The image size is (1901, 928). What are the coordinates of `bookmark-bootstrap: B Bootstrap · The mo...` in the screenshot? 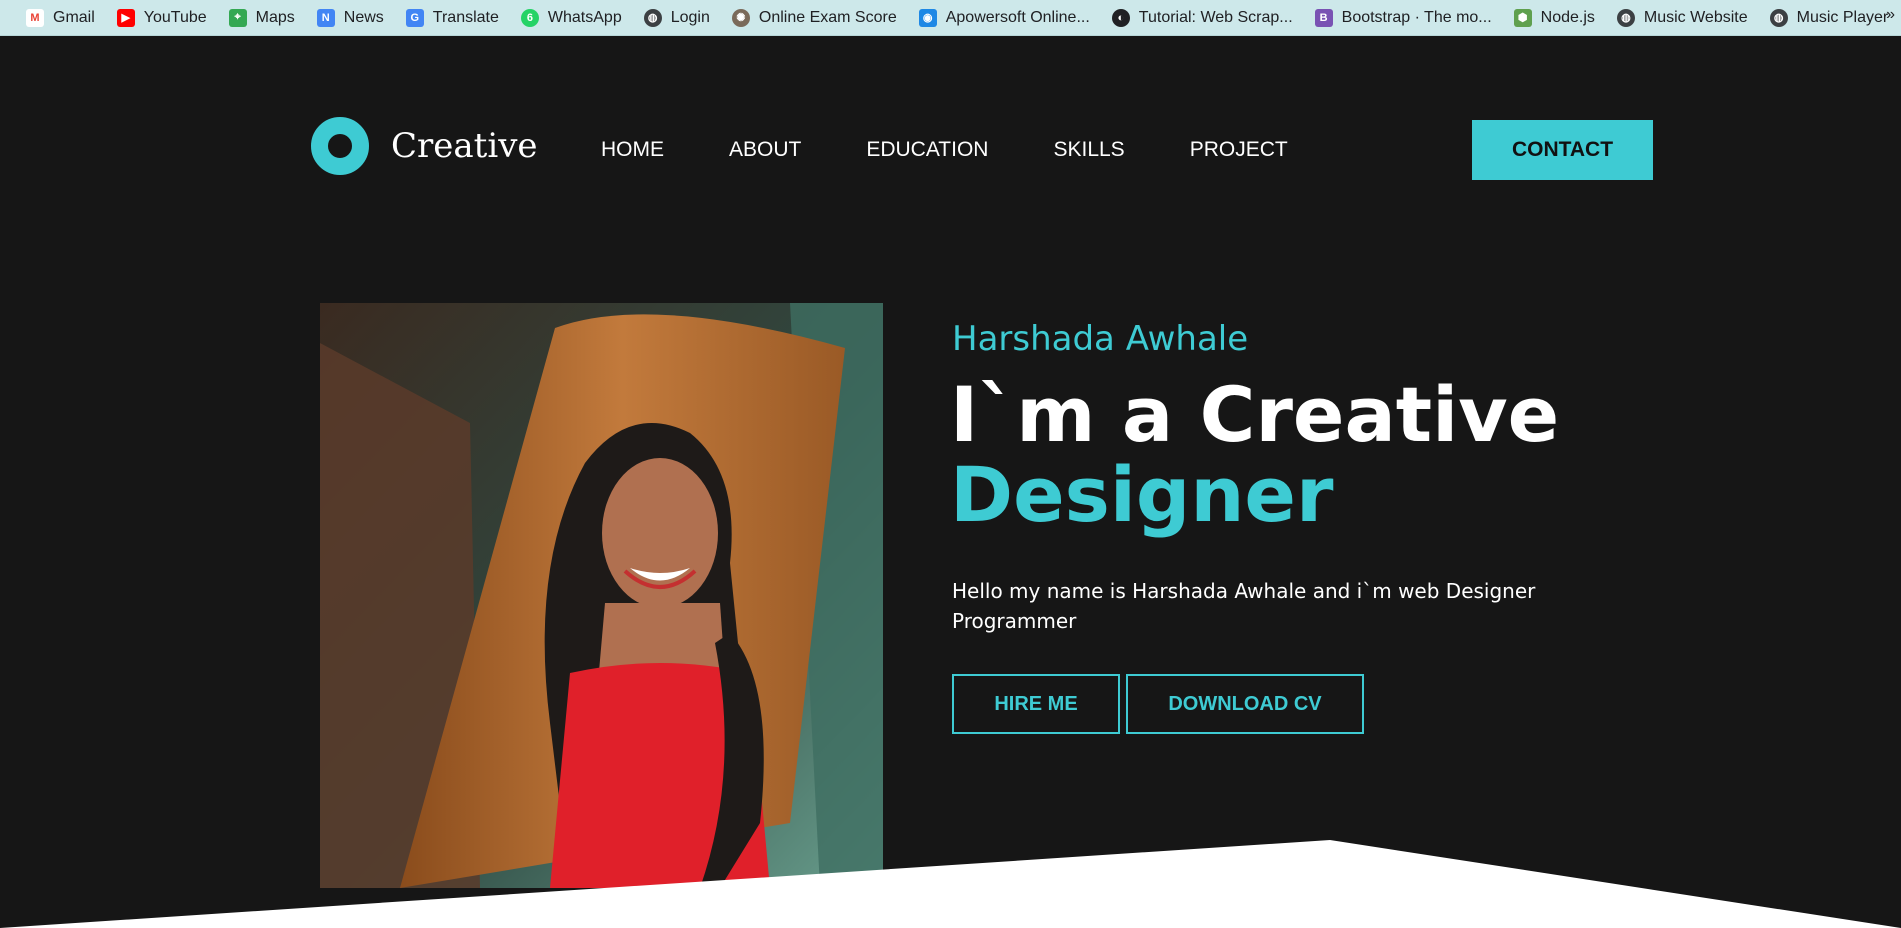 It's located at (1403, 18).